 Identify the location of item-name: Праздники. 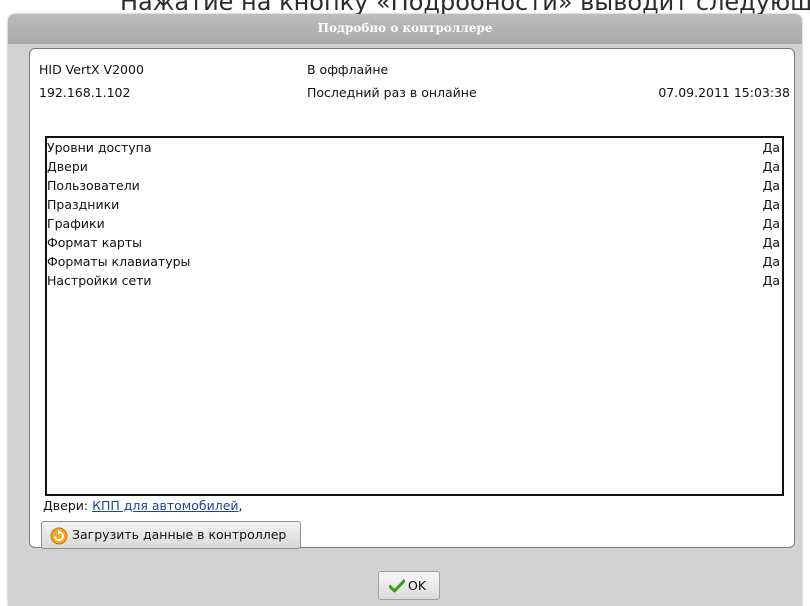
(83, 204).